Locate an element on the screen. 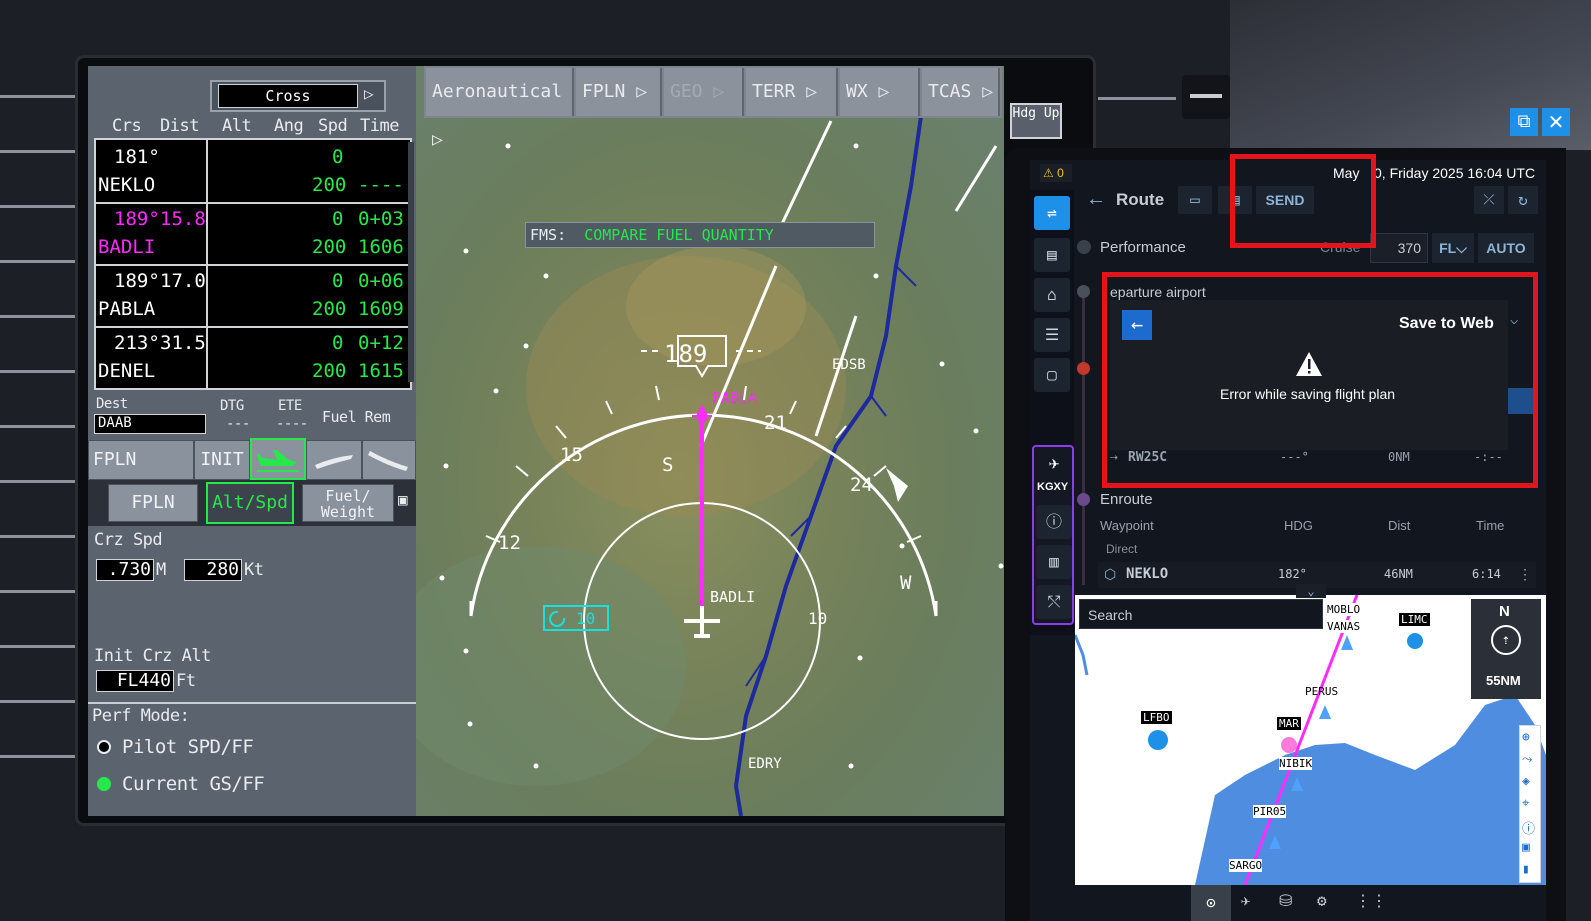  sidebar-route-icon: ⇌ is located at coordinates (1052, 213).